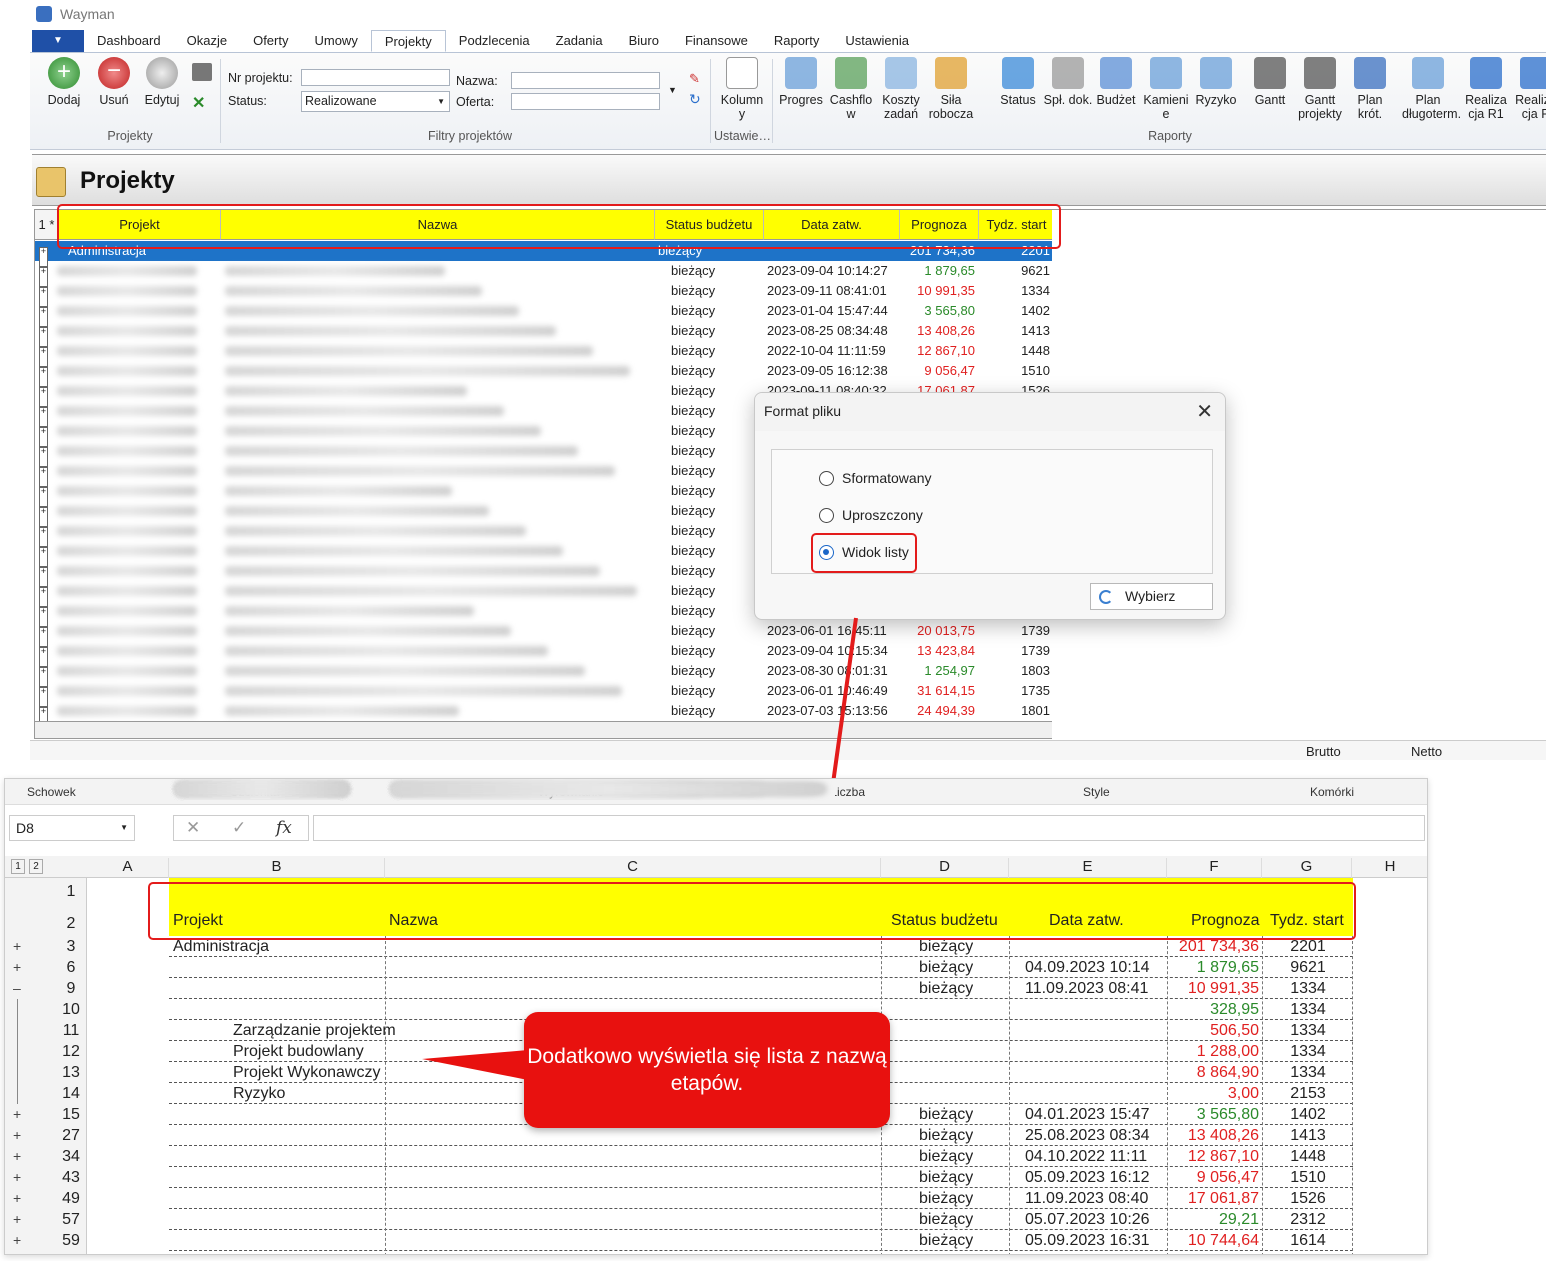  I want to click on confirm-icon: ✓, so click(239, 828).